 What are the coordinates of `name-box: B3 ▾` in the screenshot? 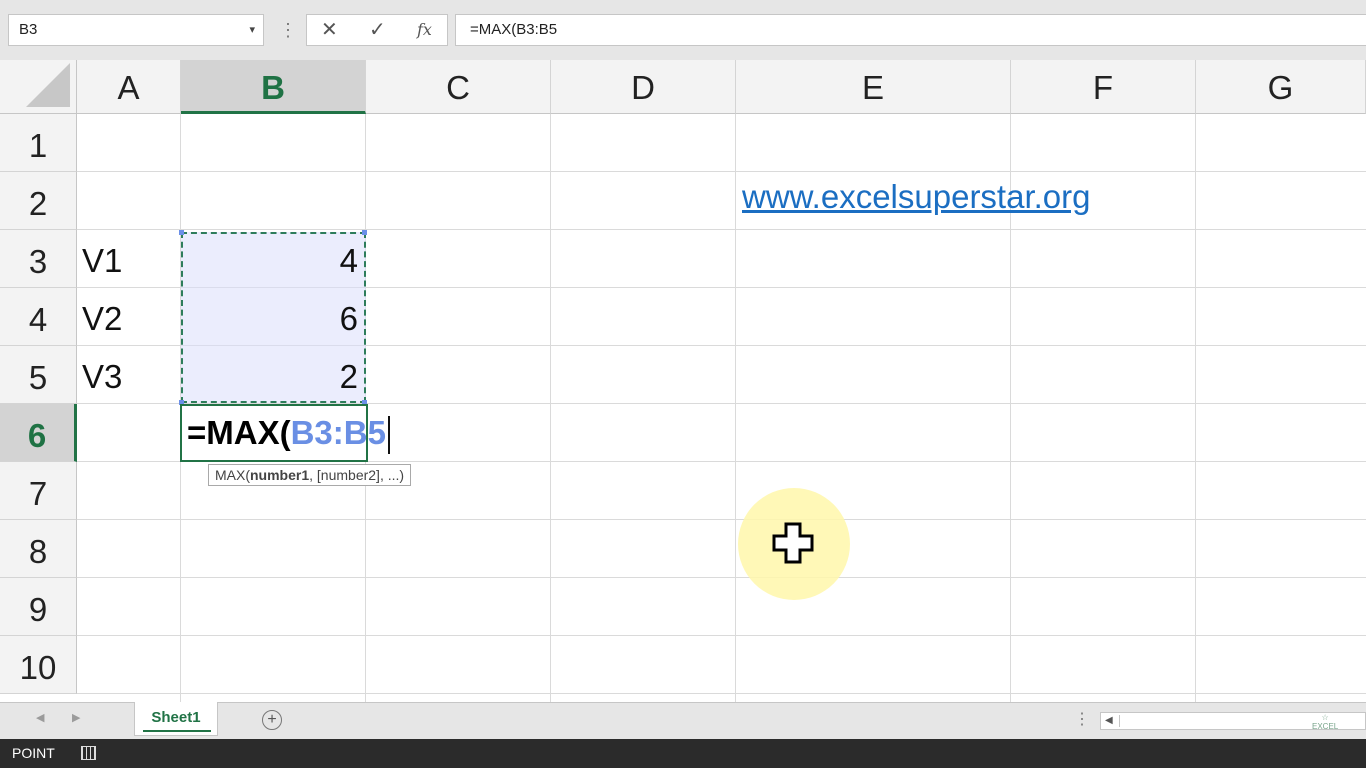 It's located at (136, 30).